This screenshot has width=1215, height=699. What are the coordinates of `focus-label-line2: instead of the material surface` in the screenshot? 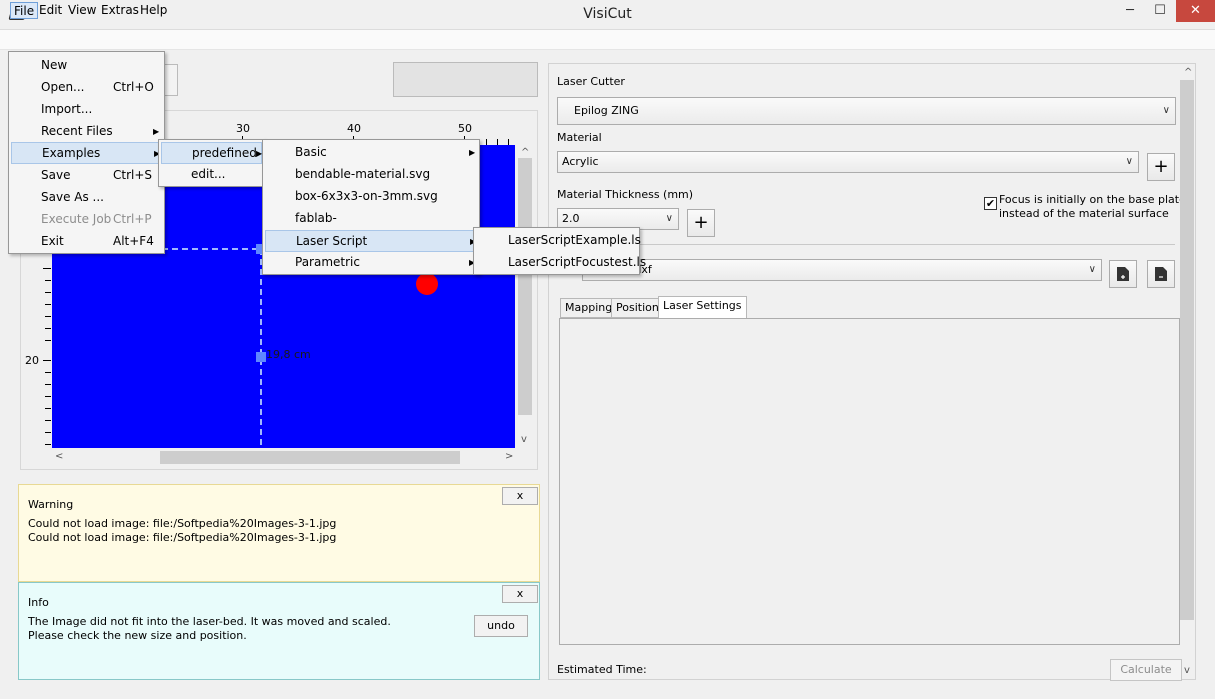 It's located at (1084, 213).